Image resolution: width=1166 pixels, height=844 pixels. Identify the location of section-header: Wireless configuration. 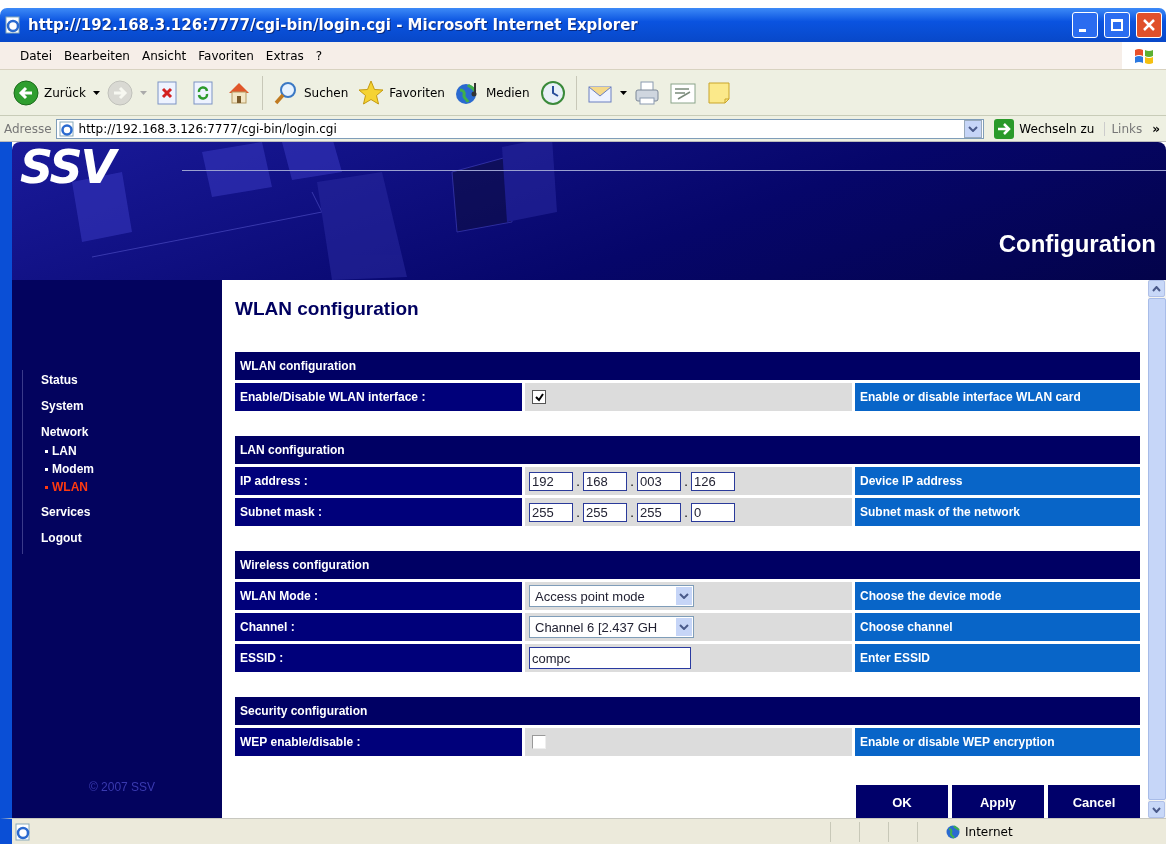
(687, 565).